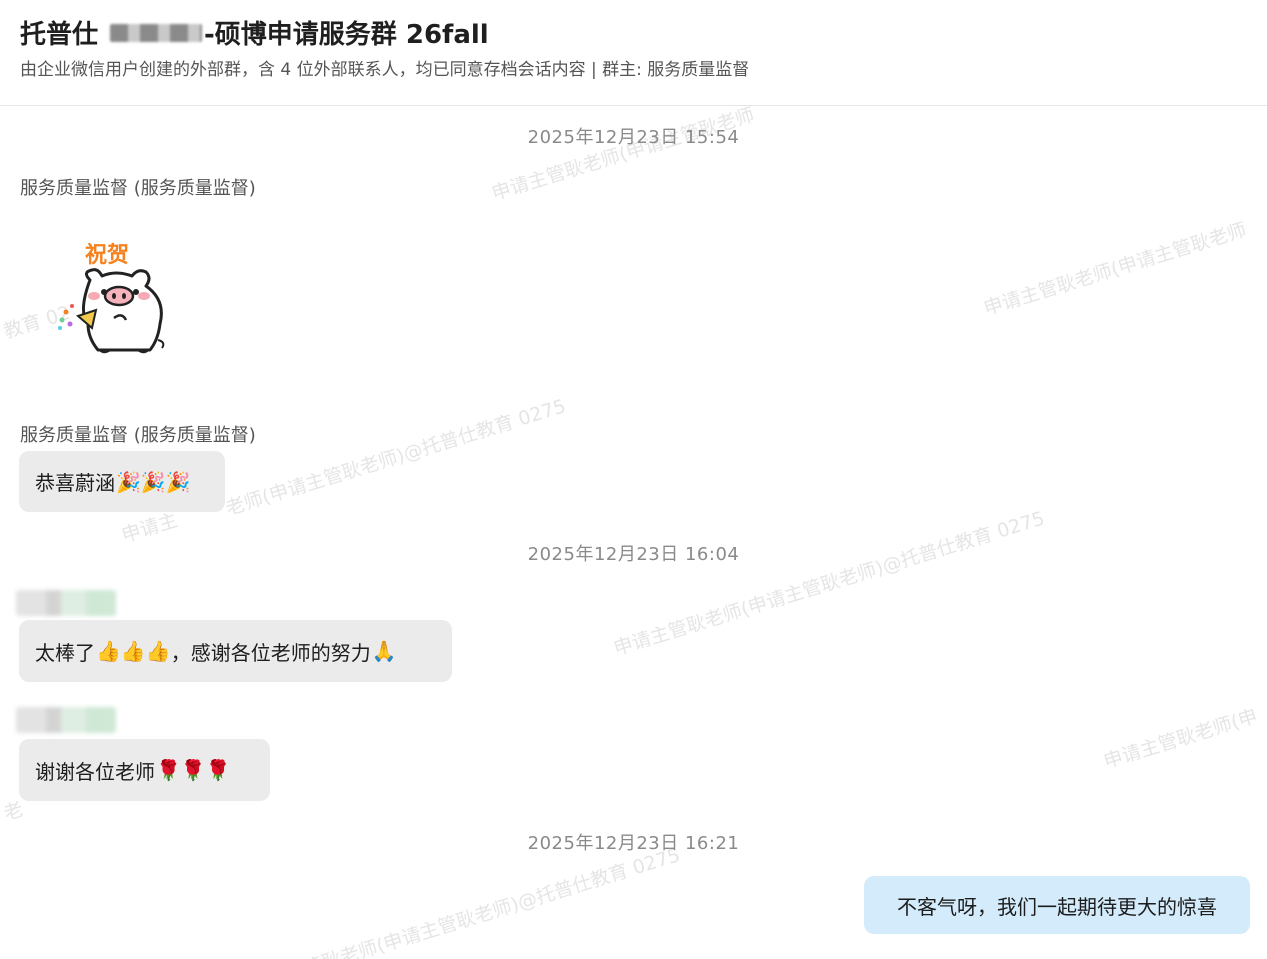 The height and width of the screenshot is (959, 1267). I want to click on message-text: 不客气呀，我们一起期待更大的惊喜, so click(1057, 906).